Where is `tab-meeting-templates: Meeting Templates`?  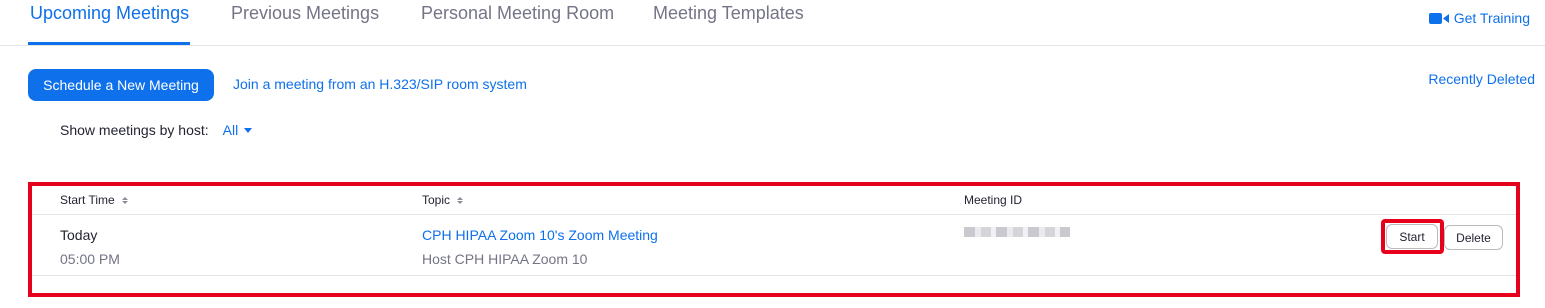
tab-meeting-templates: Meeting Templates is located at coordinates (728, 13).